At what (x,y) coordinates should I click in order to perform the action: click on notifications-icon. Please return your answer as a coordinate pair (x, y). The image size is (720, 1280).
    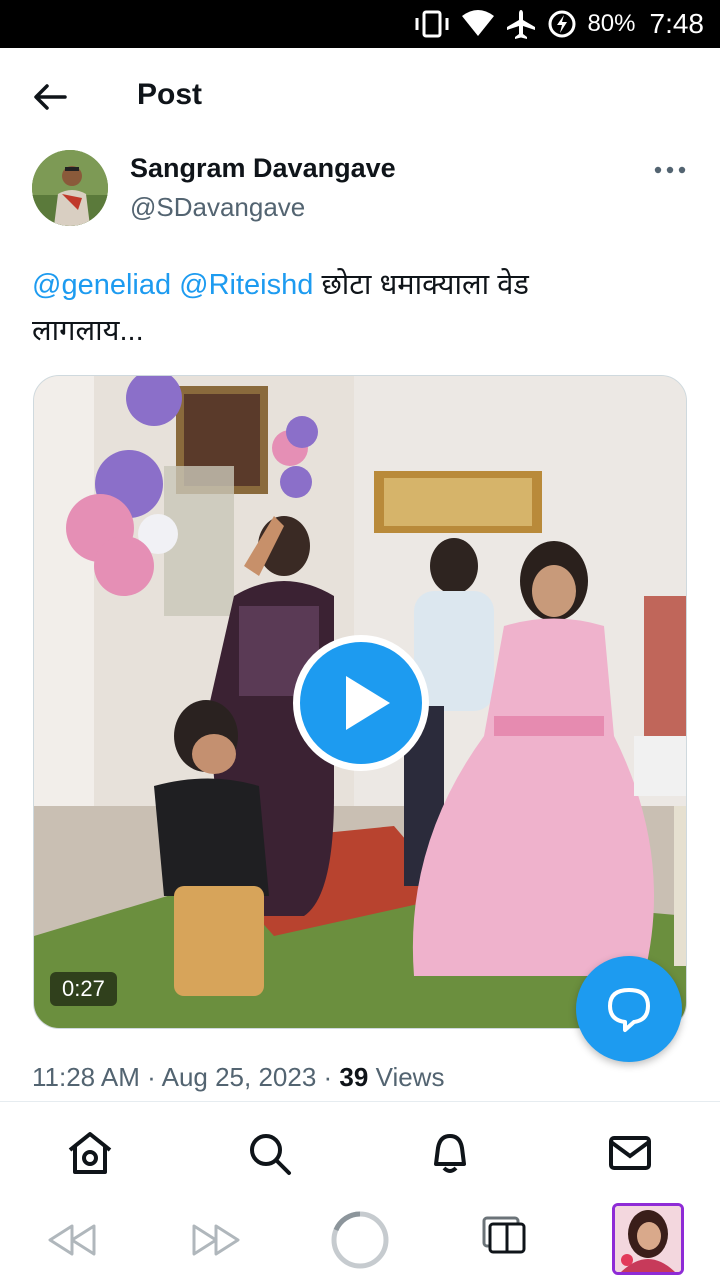
    Looking at the image, I should click on (450, 1153).